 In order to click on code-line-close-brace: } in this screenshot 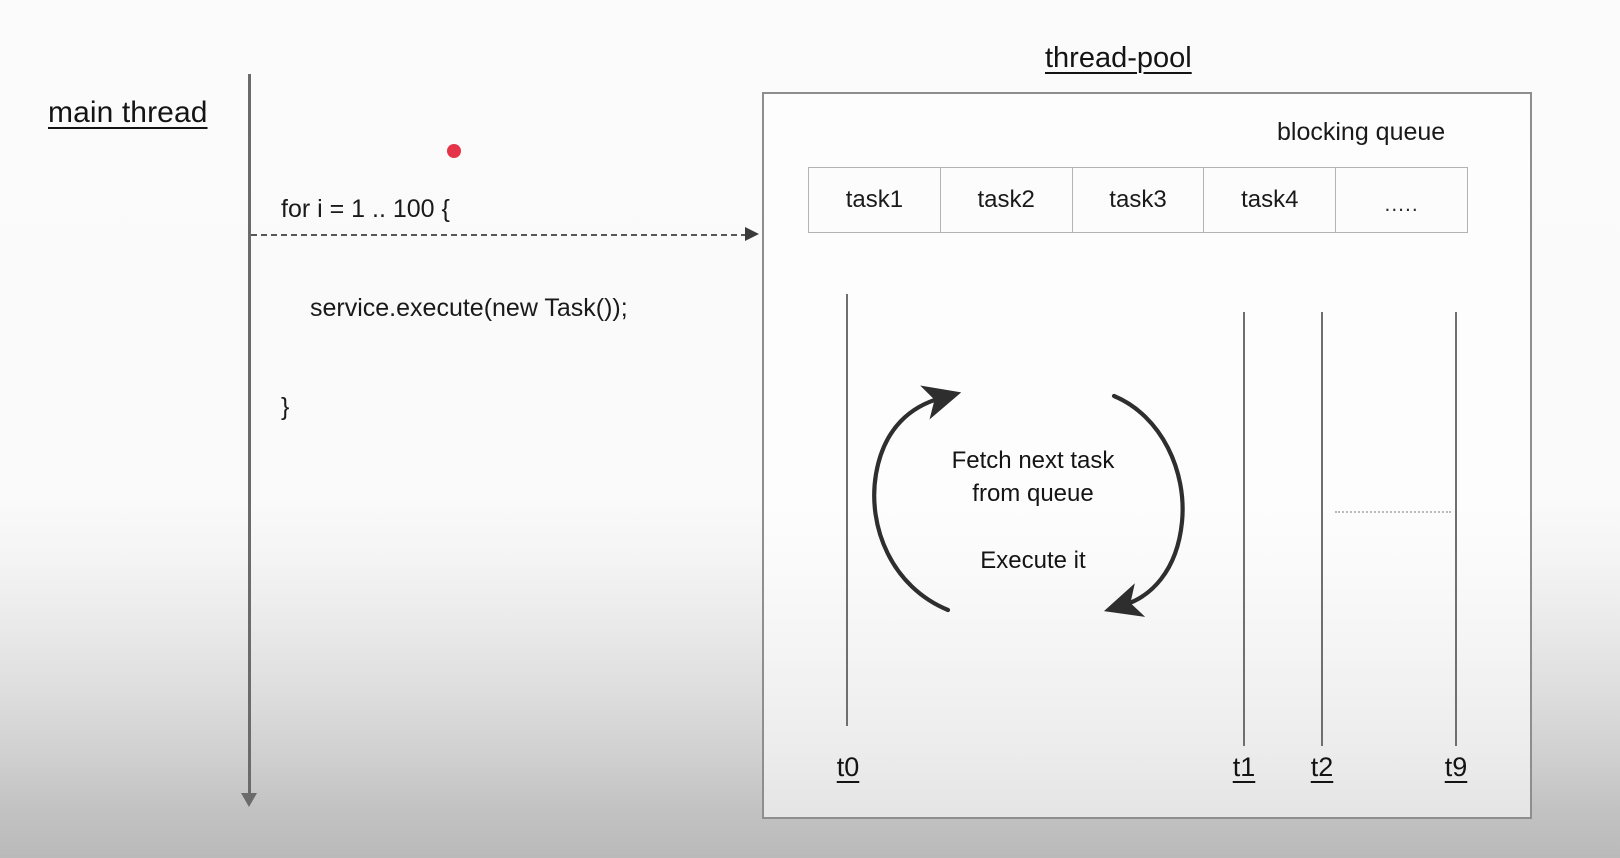, I will do `click(285, 407)`.